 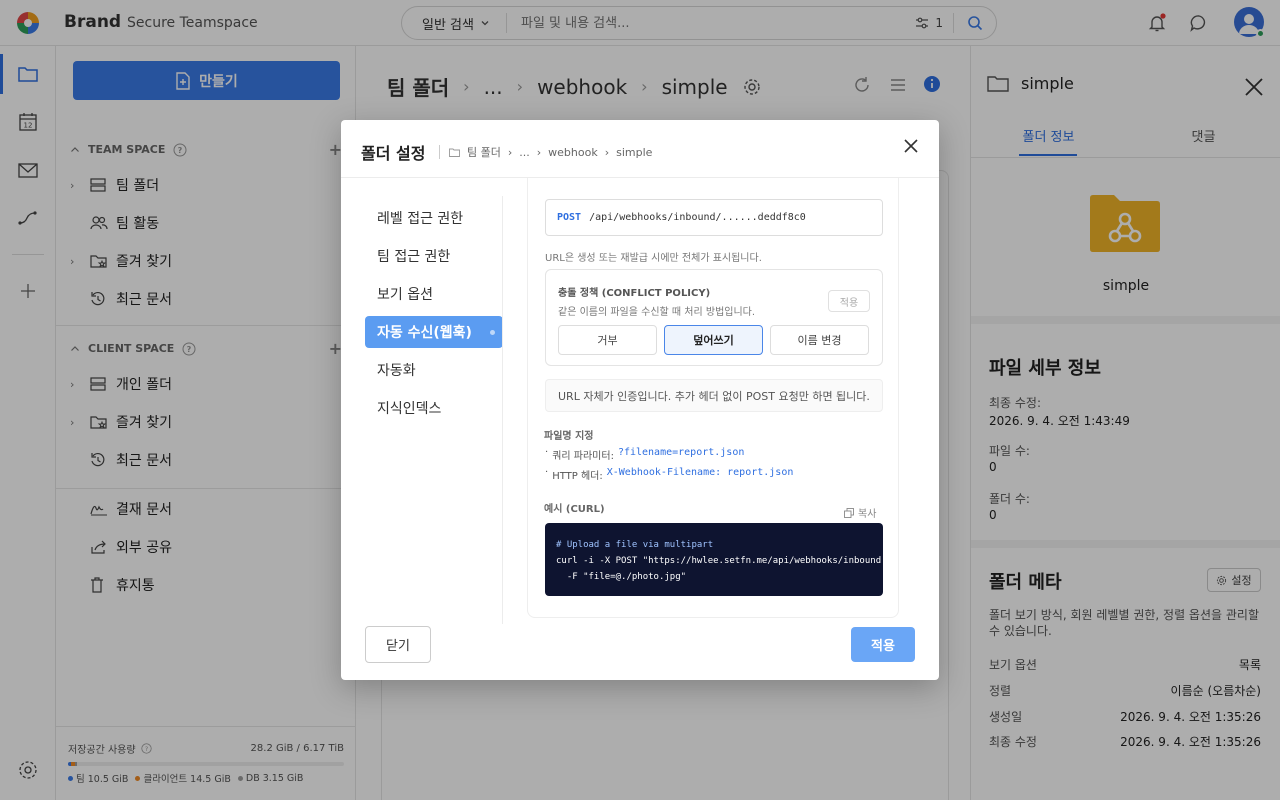 What do you see at coordinates (634, 293) in the screenshot?
I see `conflict-policy-title: 충돌 정책 (CONFLICT POLICY)` at bounding box center [634, 293].